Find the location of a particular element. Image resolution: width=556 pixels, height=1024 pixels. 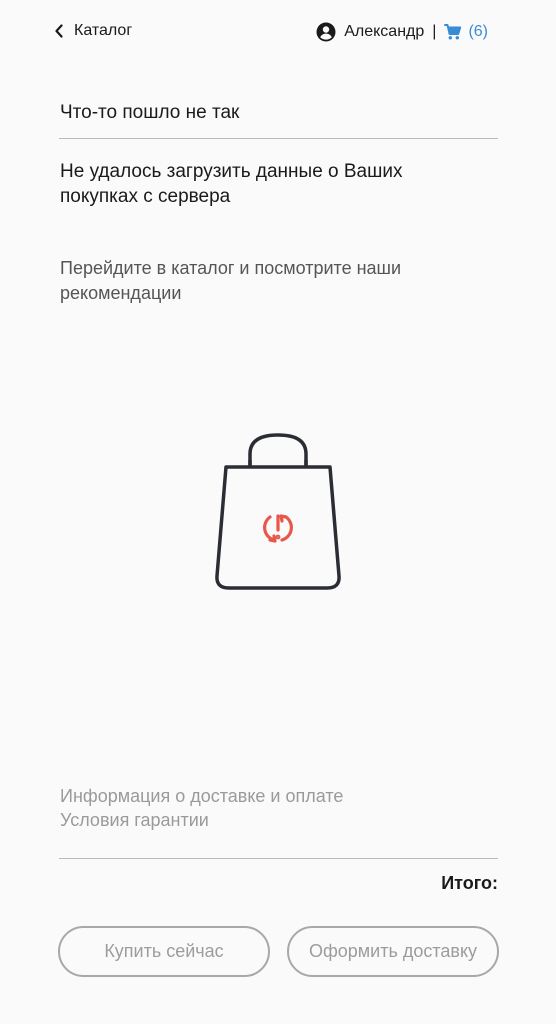

refresh-error-icon is located at coordinates (278, 528).